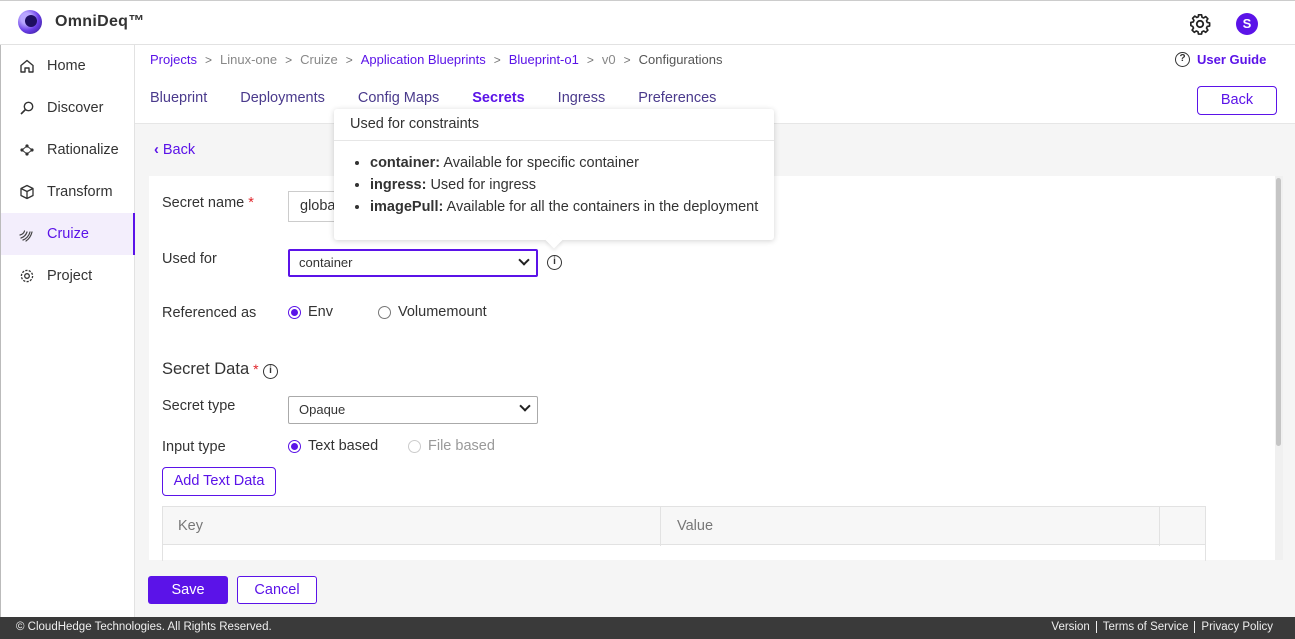 This screenshot has width=1295, height=639. What do you see at coordinates (270, 371) in the screenshot?
I see `secret-data-info-icon: i` at bounding box center [270, 371].